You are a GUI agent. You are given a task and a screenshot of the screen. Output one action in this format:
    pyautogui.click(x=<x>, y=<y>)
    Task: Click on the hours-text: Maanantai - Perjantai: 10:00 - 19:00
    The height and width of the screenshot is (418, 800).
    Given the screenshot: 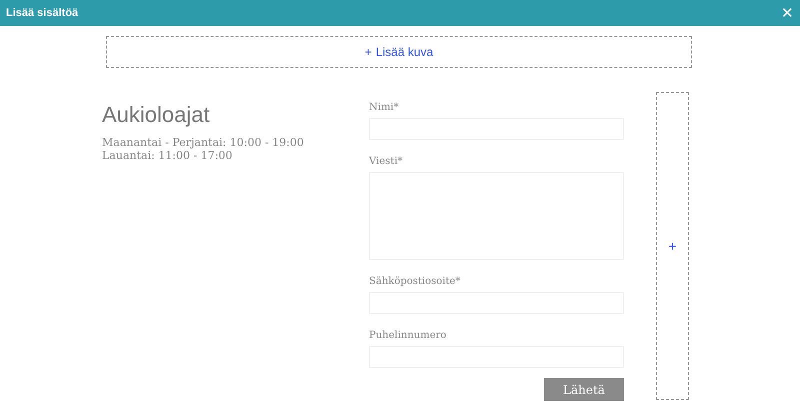 What is the action you would take?
    pyautogui.click(x=203, y=142)
    